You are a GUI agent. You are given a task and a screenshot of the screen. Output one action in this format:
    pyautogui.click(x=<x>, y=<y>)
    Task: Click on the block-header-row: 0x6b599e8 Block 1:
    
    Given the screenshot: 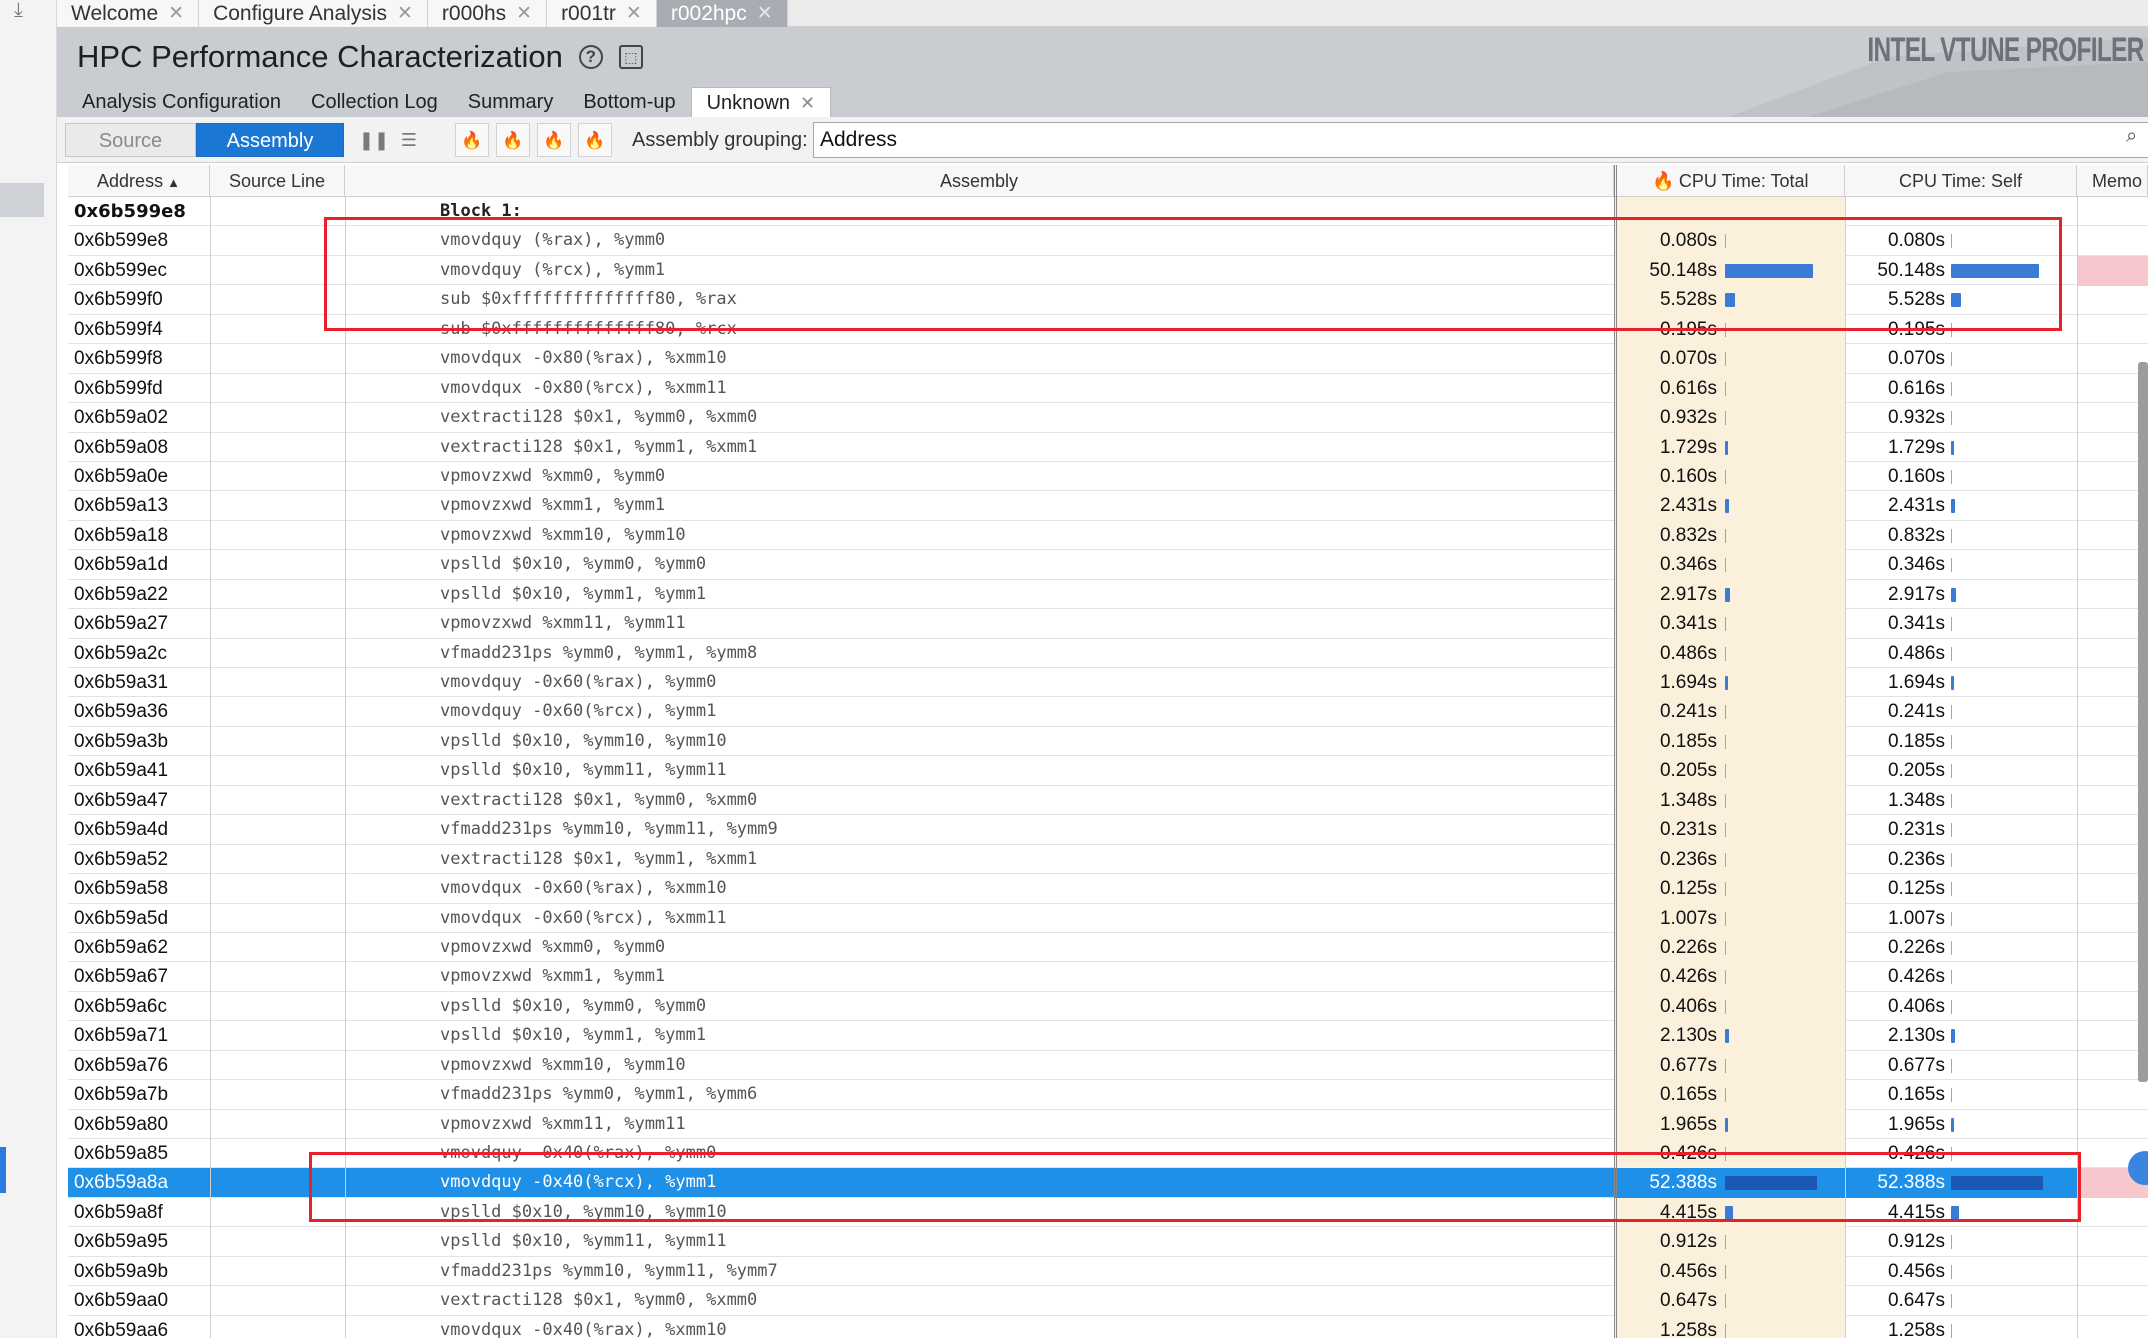 What is the action you would take?
    pyautogui.click(x=1108, y=212)
    